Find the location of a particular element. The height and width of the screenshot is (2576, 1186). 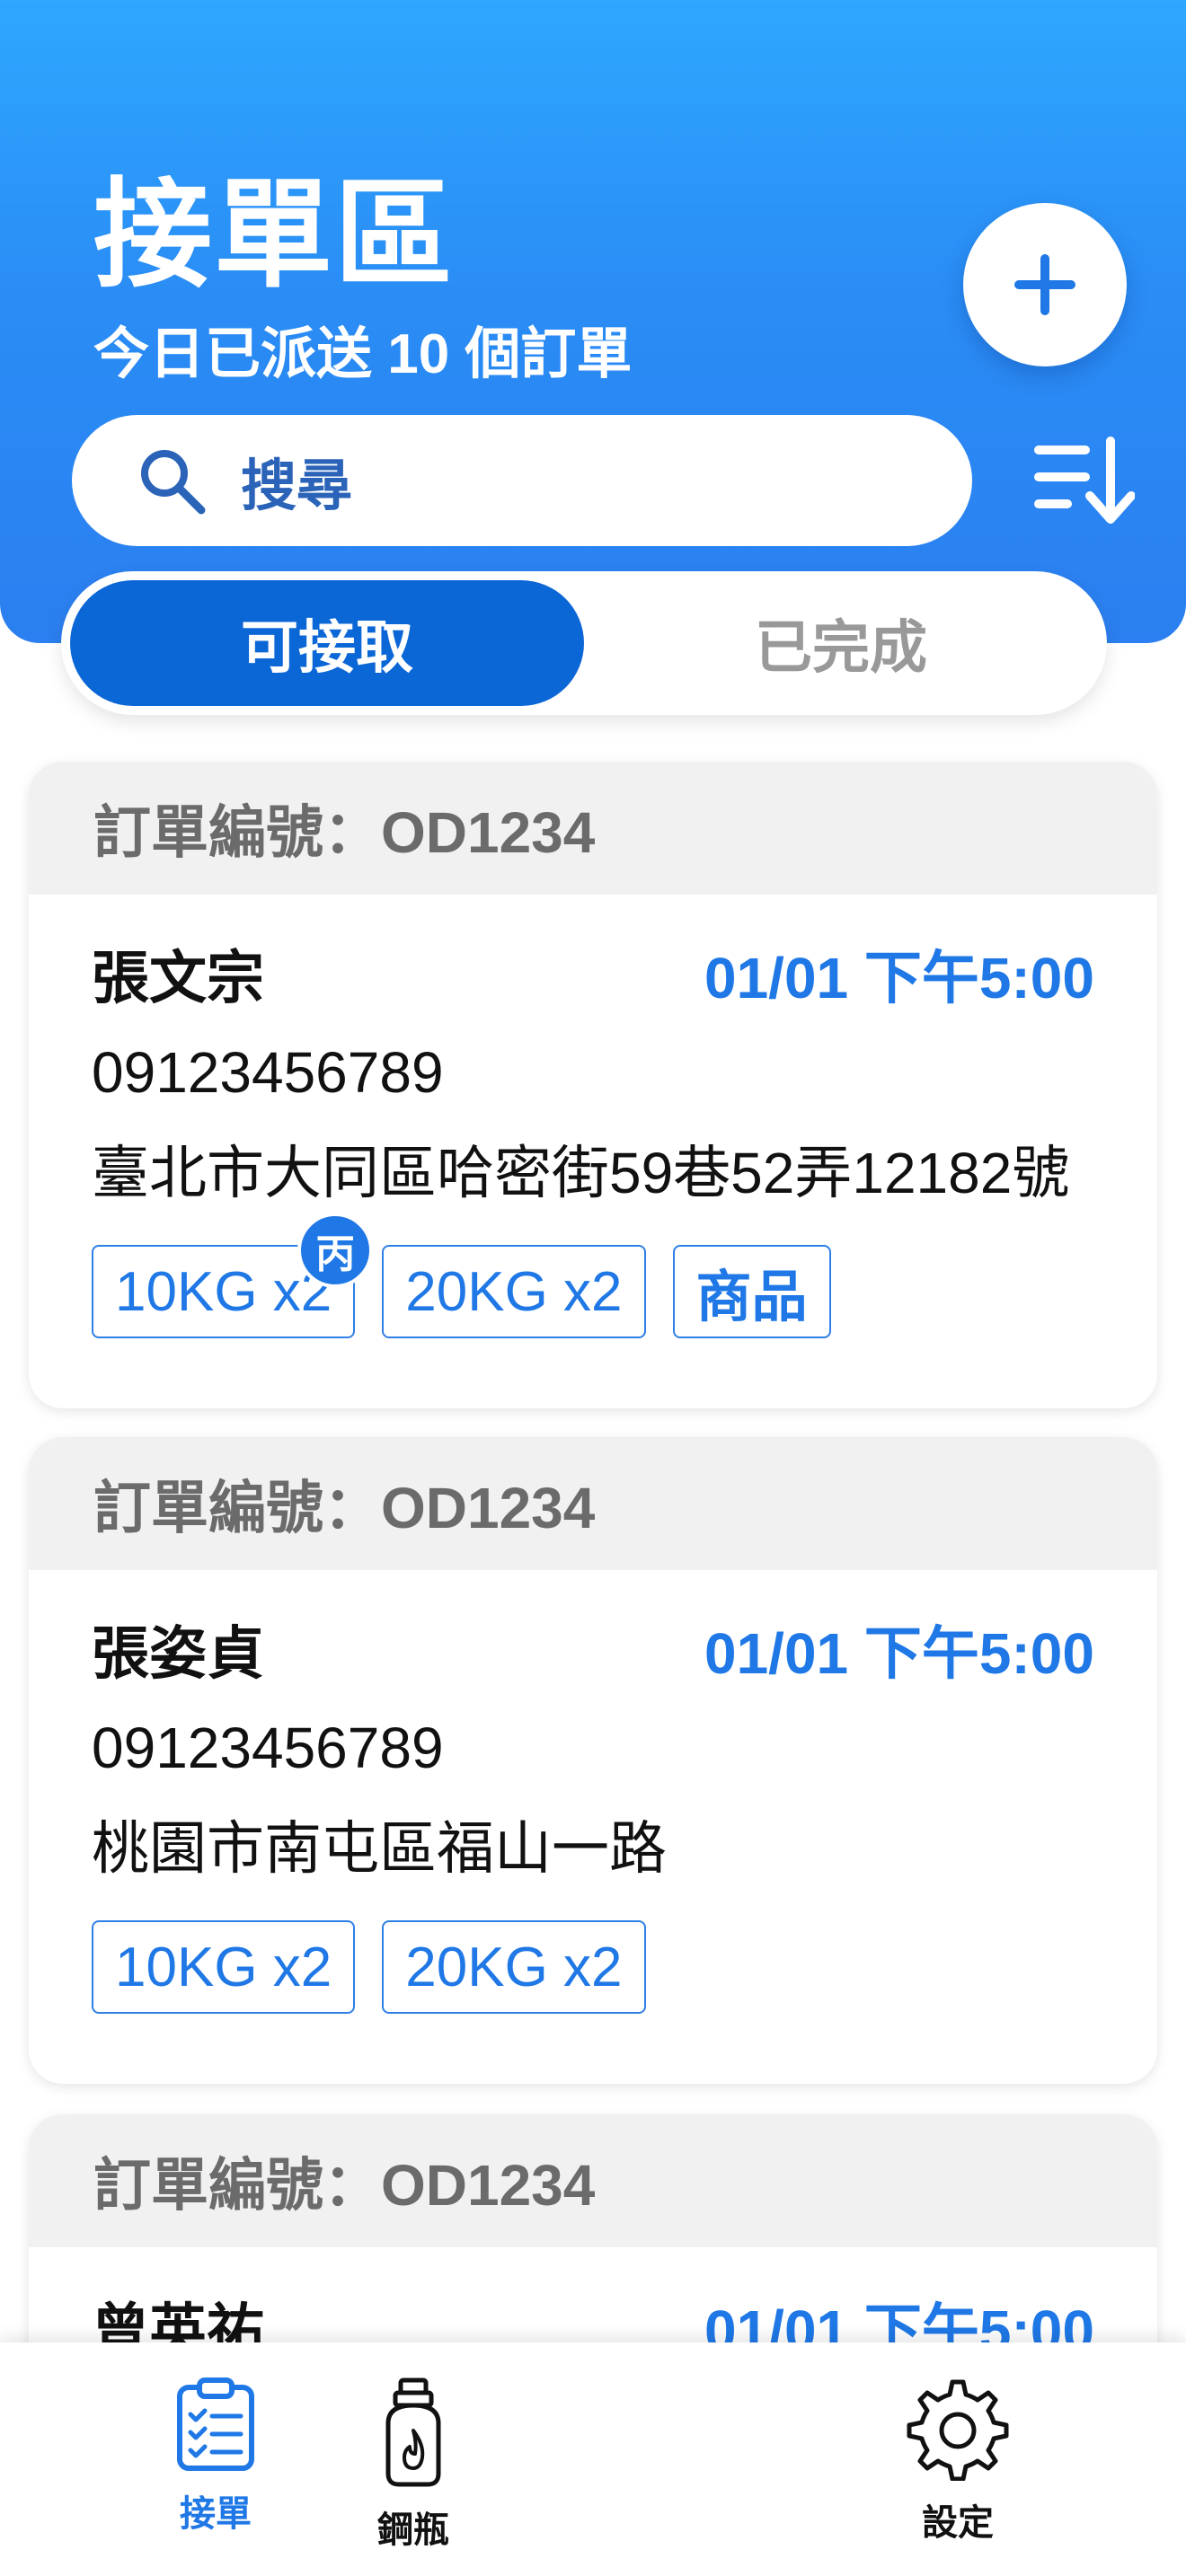

nav-label: 設定 is located at coordinates (958, 2523).